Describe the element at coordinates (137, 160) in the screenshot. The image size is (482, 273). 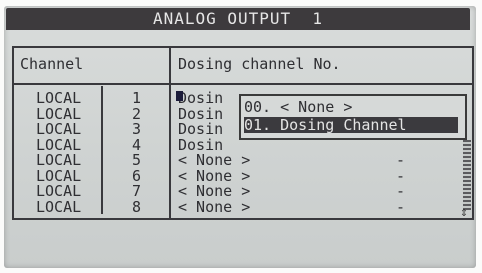
I see `row-channel-number: 5` at that location.